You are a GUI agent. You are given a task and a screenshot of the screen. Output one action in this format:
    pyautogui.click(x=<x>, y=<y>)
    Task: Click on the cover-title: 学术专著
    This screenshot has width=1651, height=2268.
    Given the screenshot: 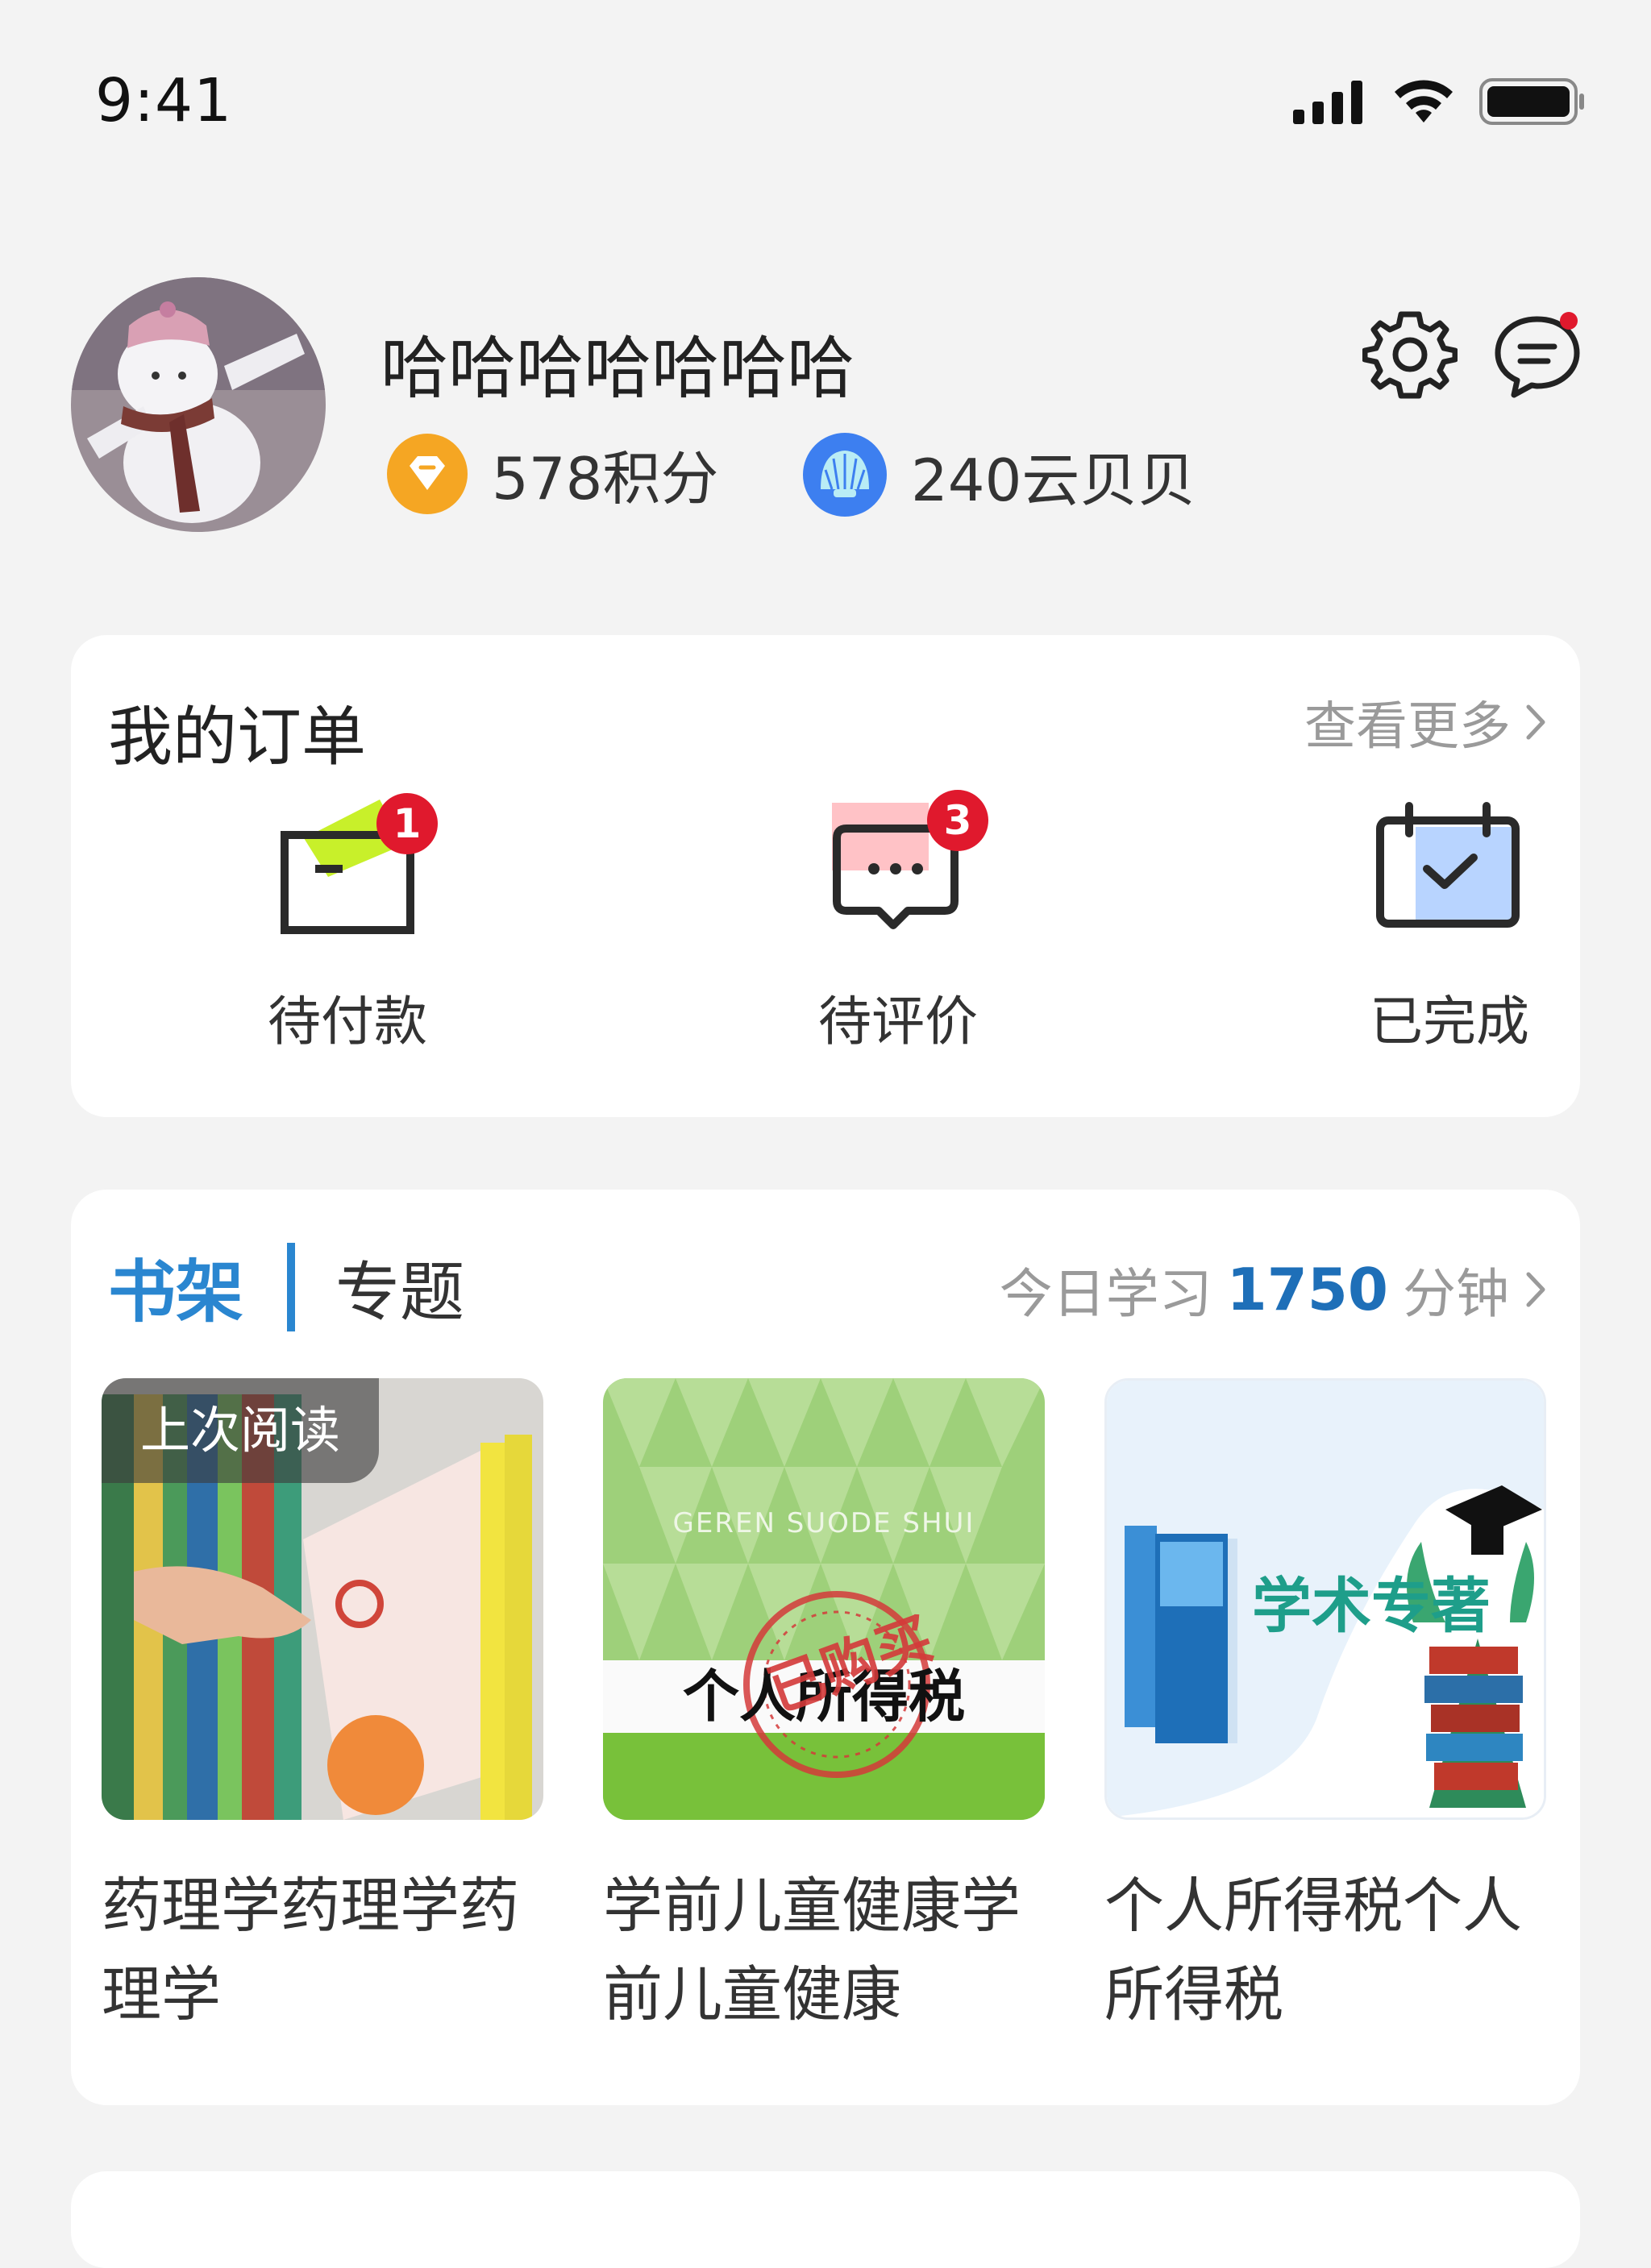 What is the action you would take?
    pyautogui.click(x=1371, y=1606)
    